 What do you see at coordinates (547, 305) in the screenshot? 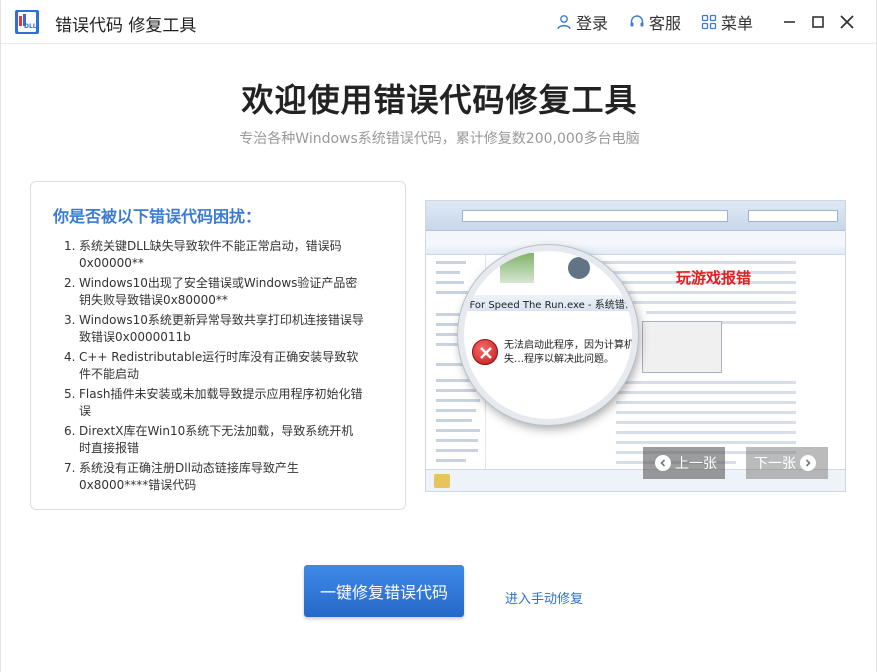
I see `zoomed-window-title: d For Speed The Run.exe - 系统错误` at bounding box center [547, 305].